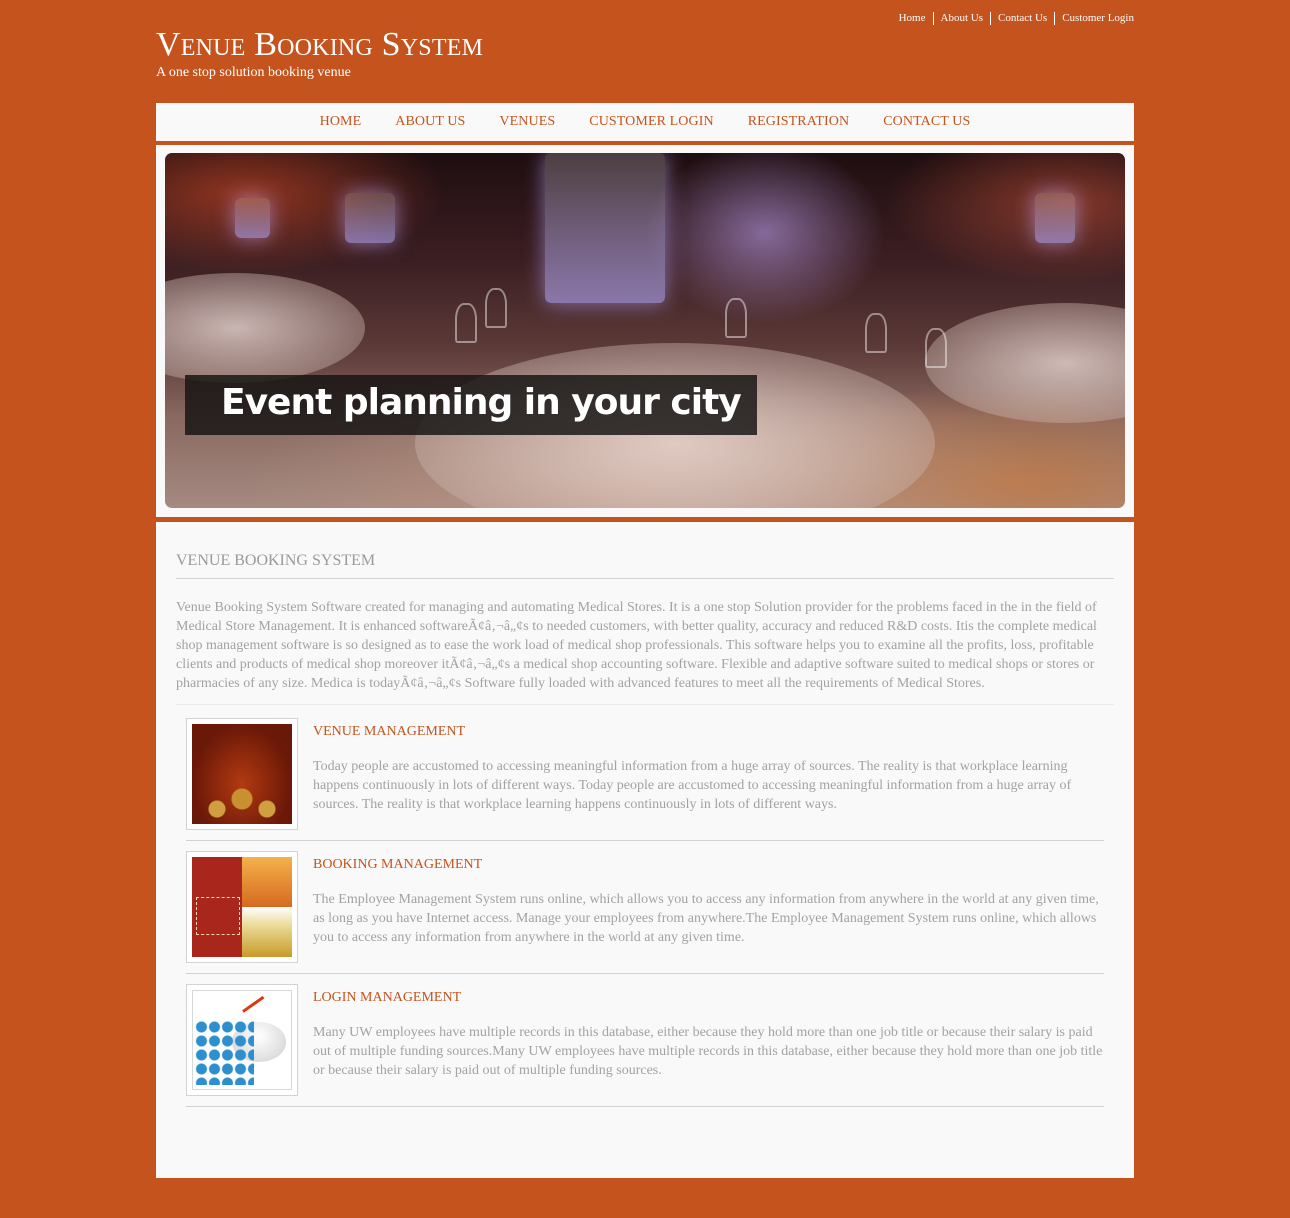 This screenshot has height=1218, width=1290. Describe the element at coordinates (1021, 18) in the screenshot. I see `top-link-contact-us: Contact Us` at that location.